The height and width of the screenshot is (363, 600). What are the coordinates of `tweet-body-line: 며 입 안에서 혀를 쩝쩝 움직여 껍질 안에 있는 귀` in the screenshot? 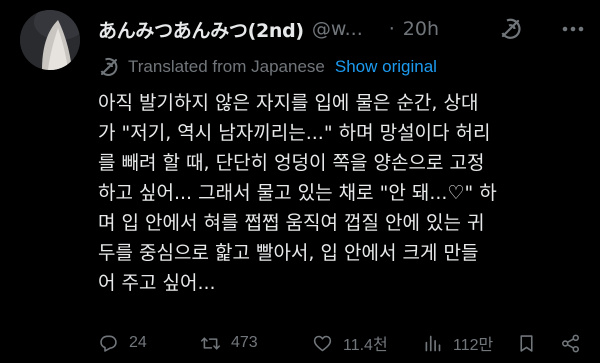 It's located at (291, 223).